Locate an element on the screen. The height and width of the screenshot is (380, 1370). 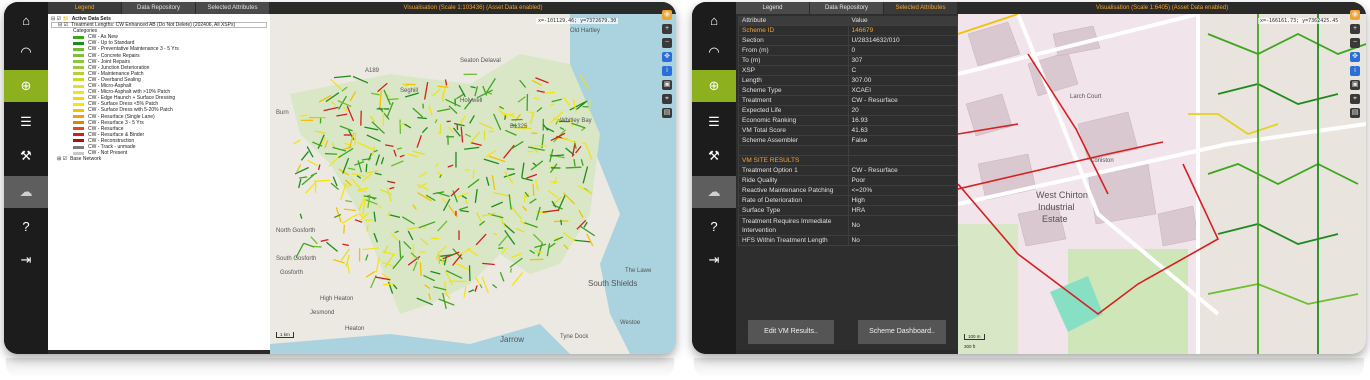
map-label: A189 is located at coordinates (372, 71).